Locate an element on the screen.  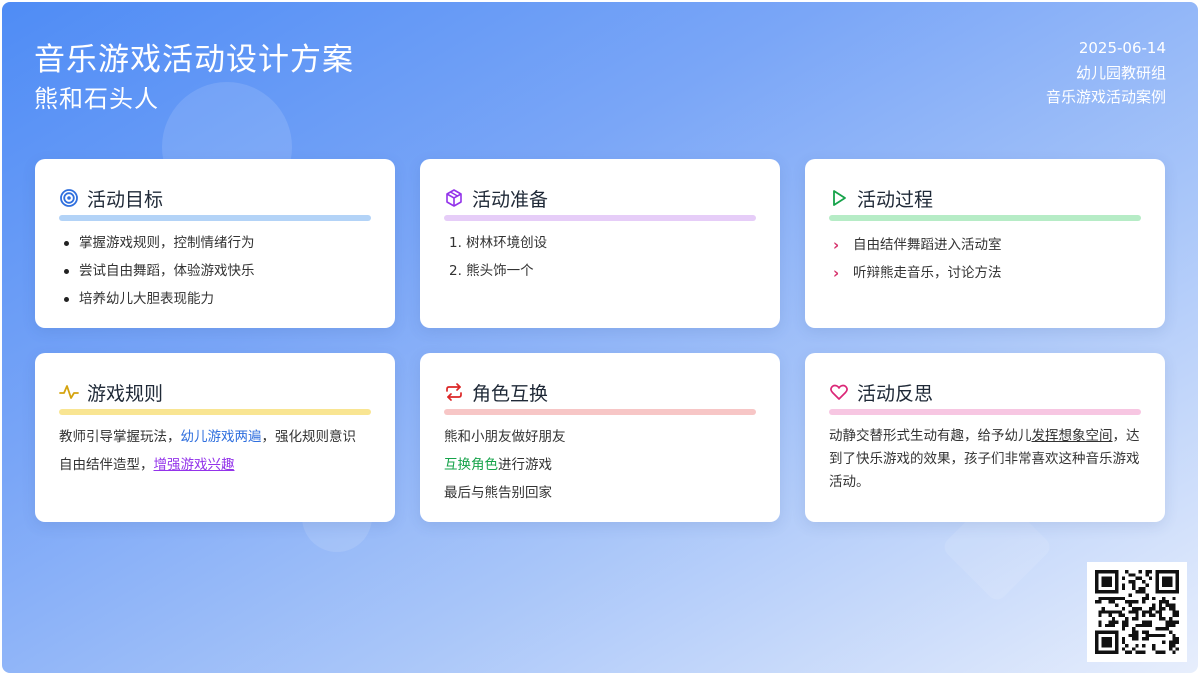
list-item: 尝试自由舞蹈，体验游戏快乐 is located at coordinates (215, 273).